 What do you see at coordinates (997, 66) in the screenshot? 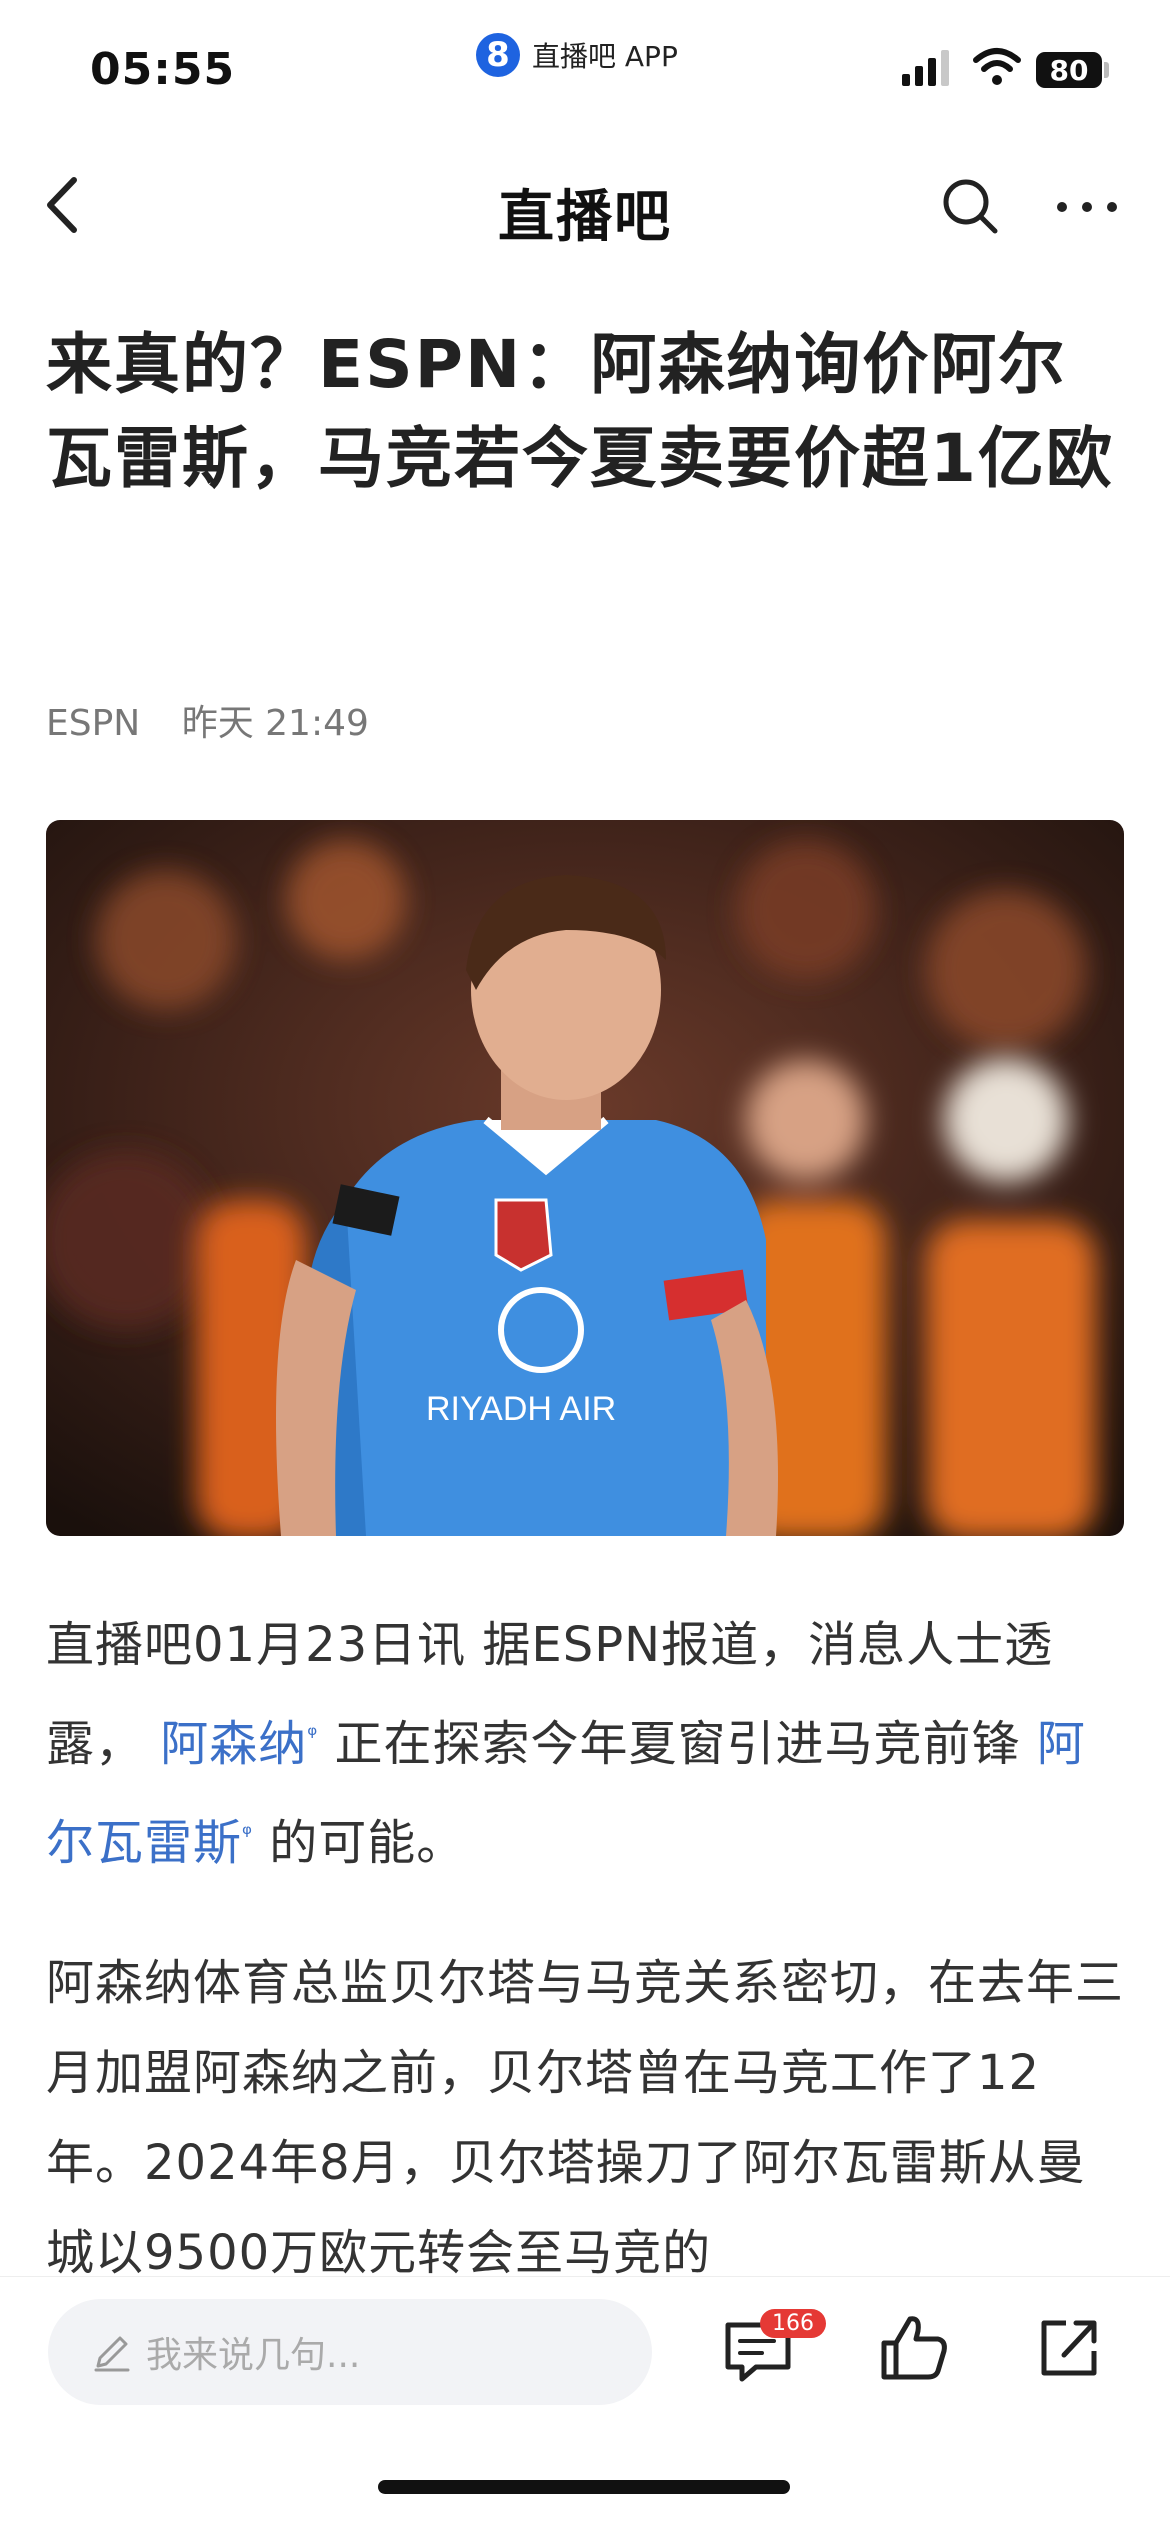
I see `wifi-icon` at bounding box center [997, 66].